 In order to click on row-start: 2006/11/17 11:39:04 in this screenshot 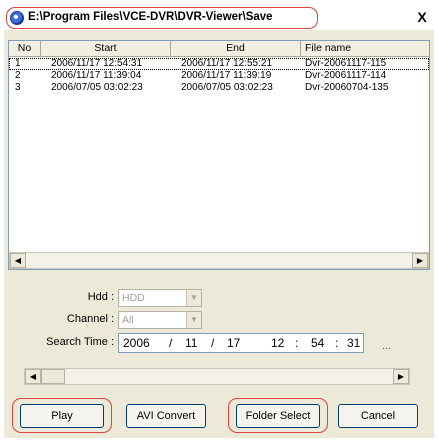, I will do `click(96, 75)`.